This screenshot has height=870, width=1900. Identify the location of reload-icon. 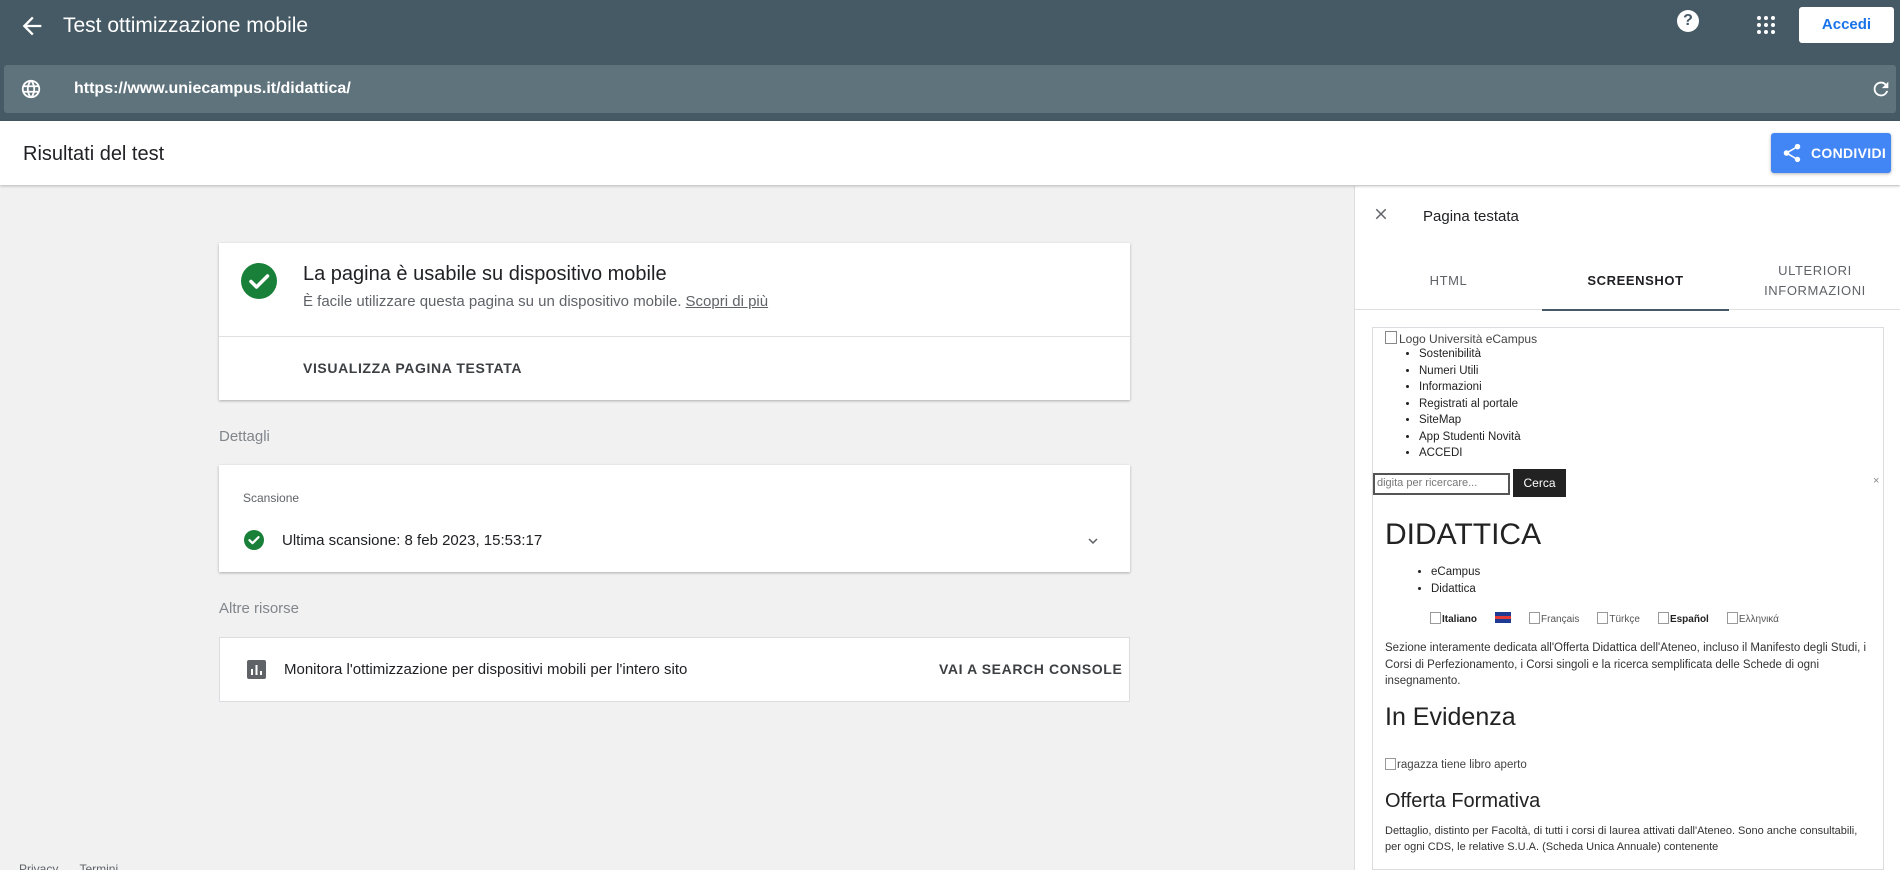
(1881, 89).